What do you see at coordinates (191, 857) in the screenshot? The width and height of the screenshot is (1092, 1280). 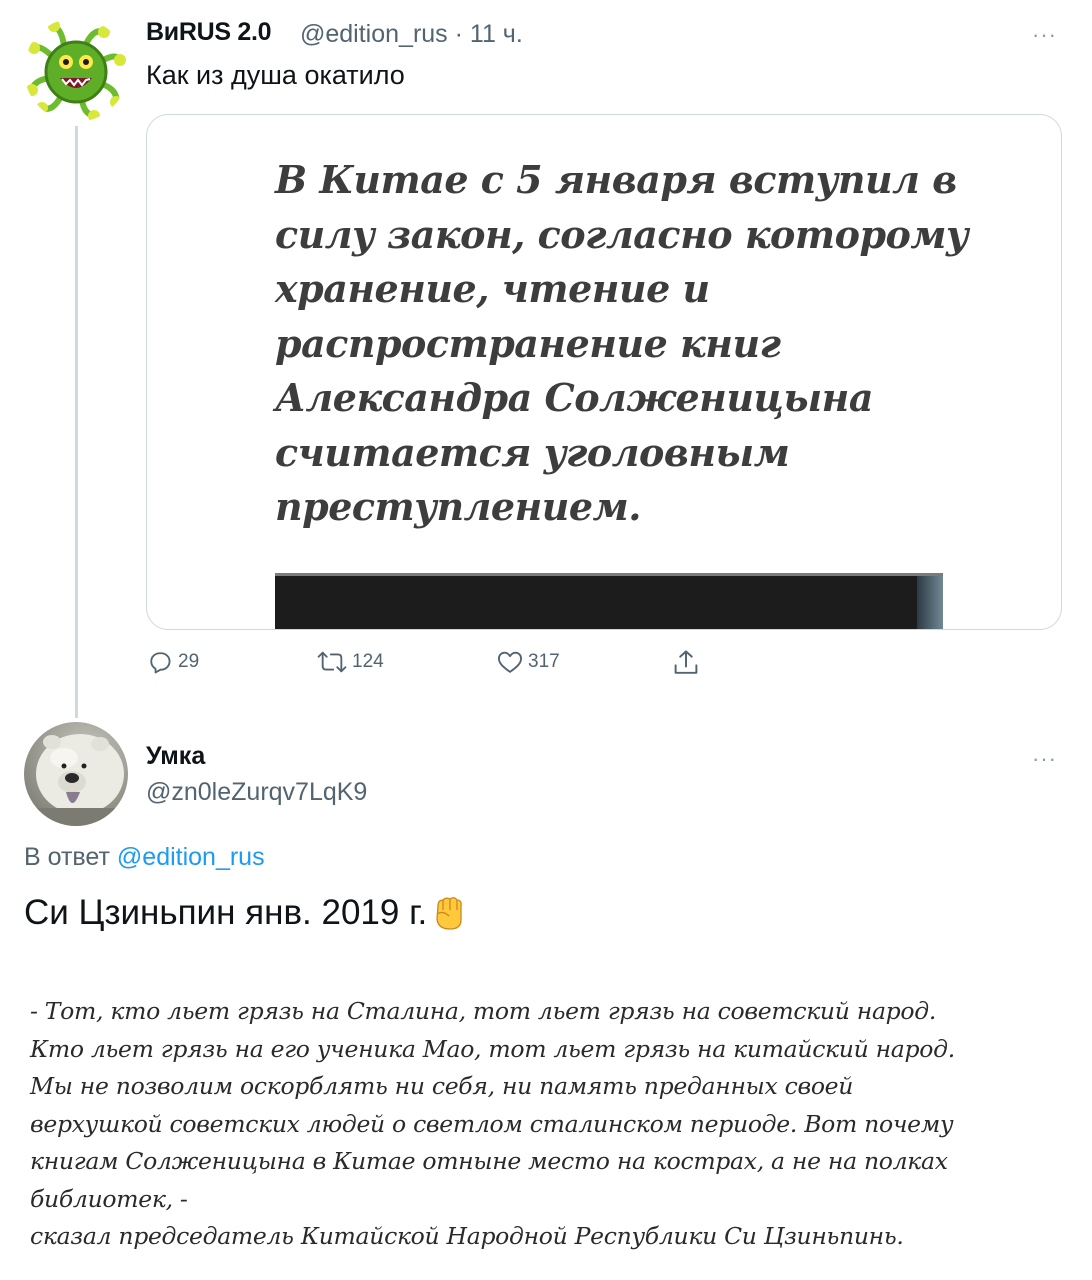 I see `reply-handle-link: @edition_rus` at bounding box center [191, 857].